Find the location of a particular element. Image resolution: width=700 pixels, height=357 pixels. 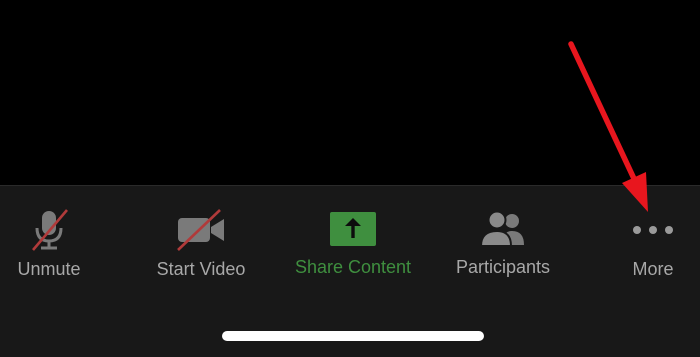

video-off-icon is located at coordinates (201, 230).